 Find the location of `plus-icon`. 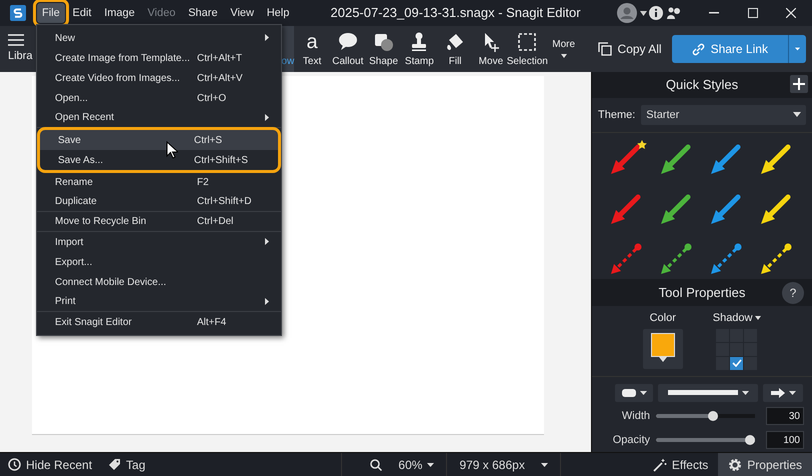

plus-icon is located at coordinates (799, 84).